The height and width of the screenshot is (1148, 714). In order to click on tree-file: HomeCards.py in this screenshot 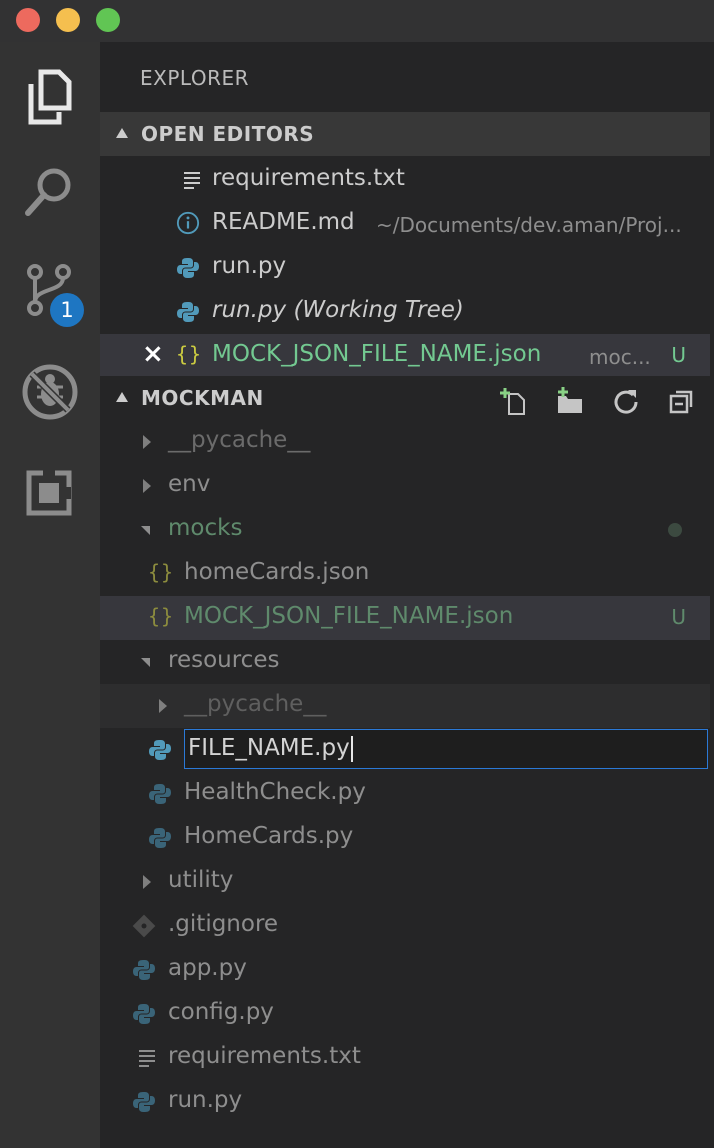, I will do `click(405, 838)`.